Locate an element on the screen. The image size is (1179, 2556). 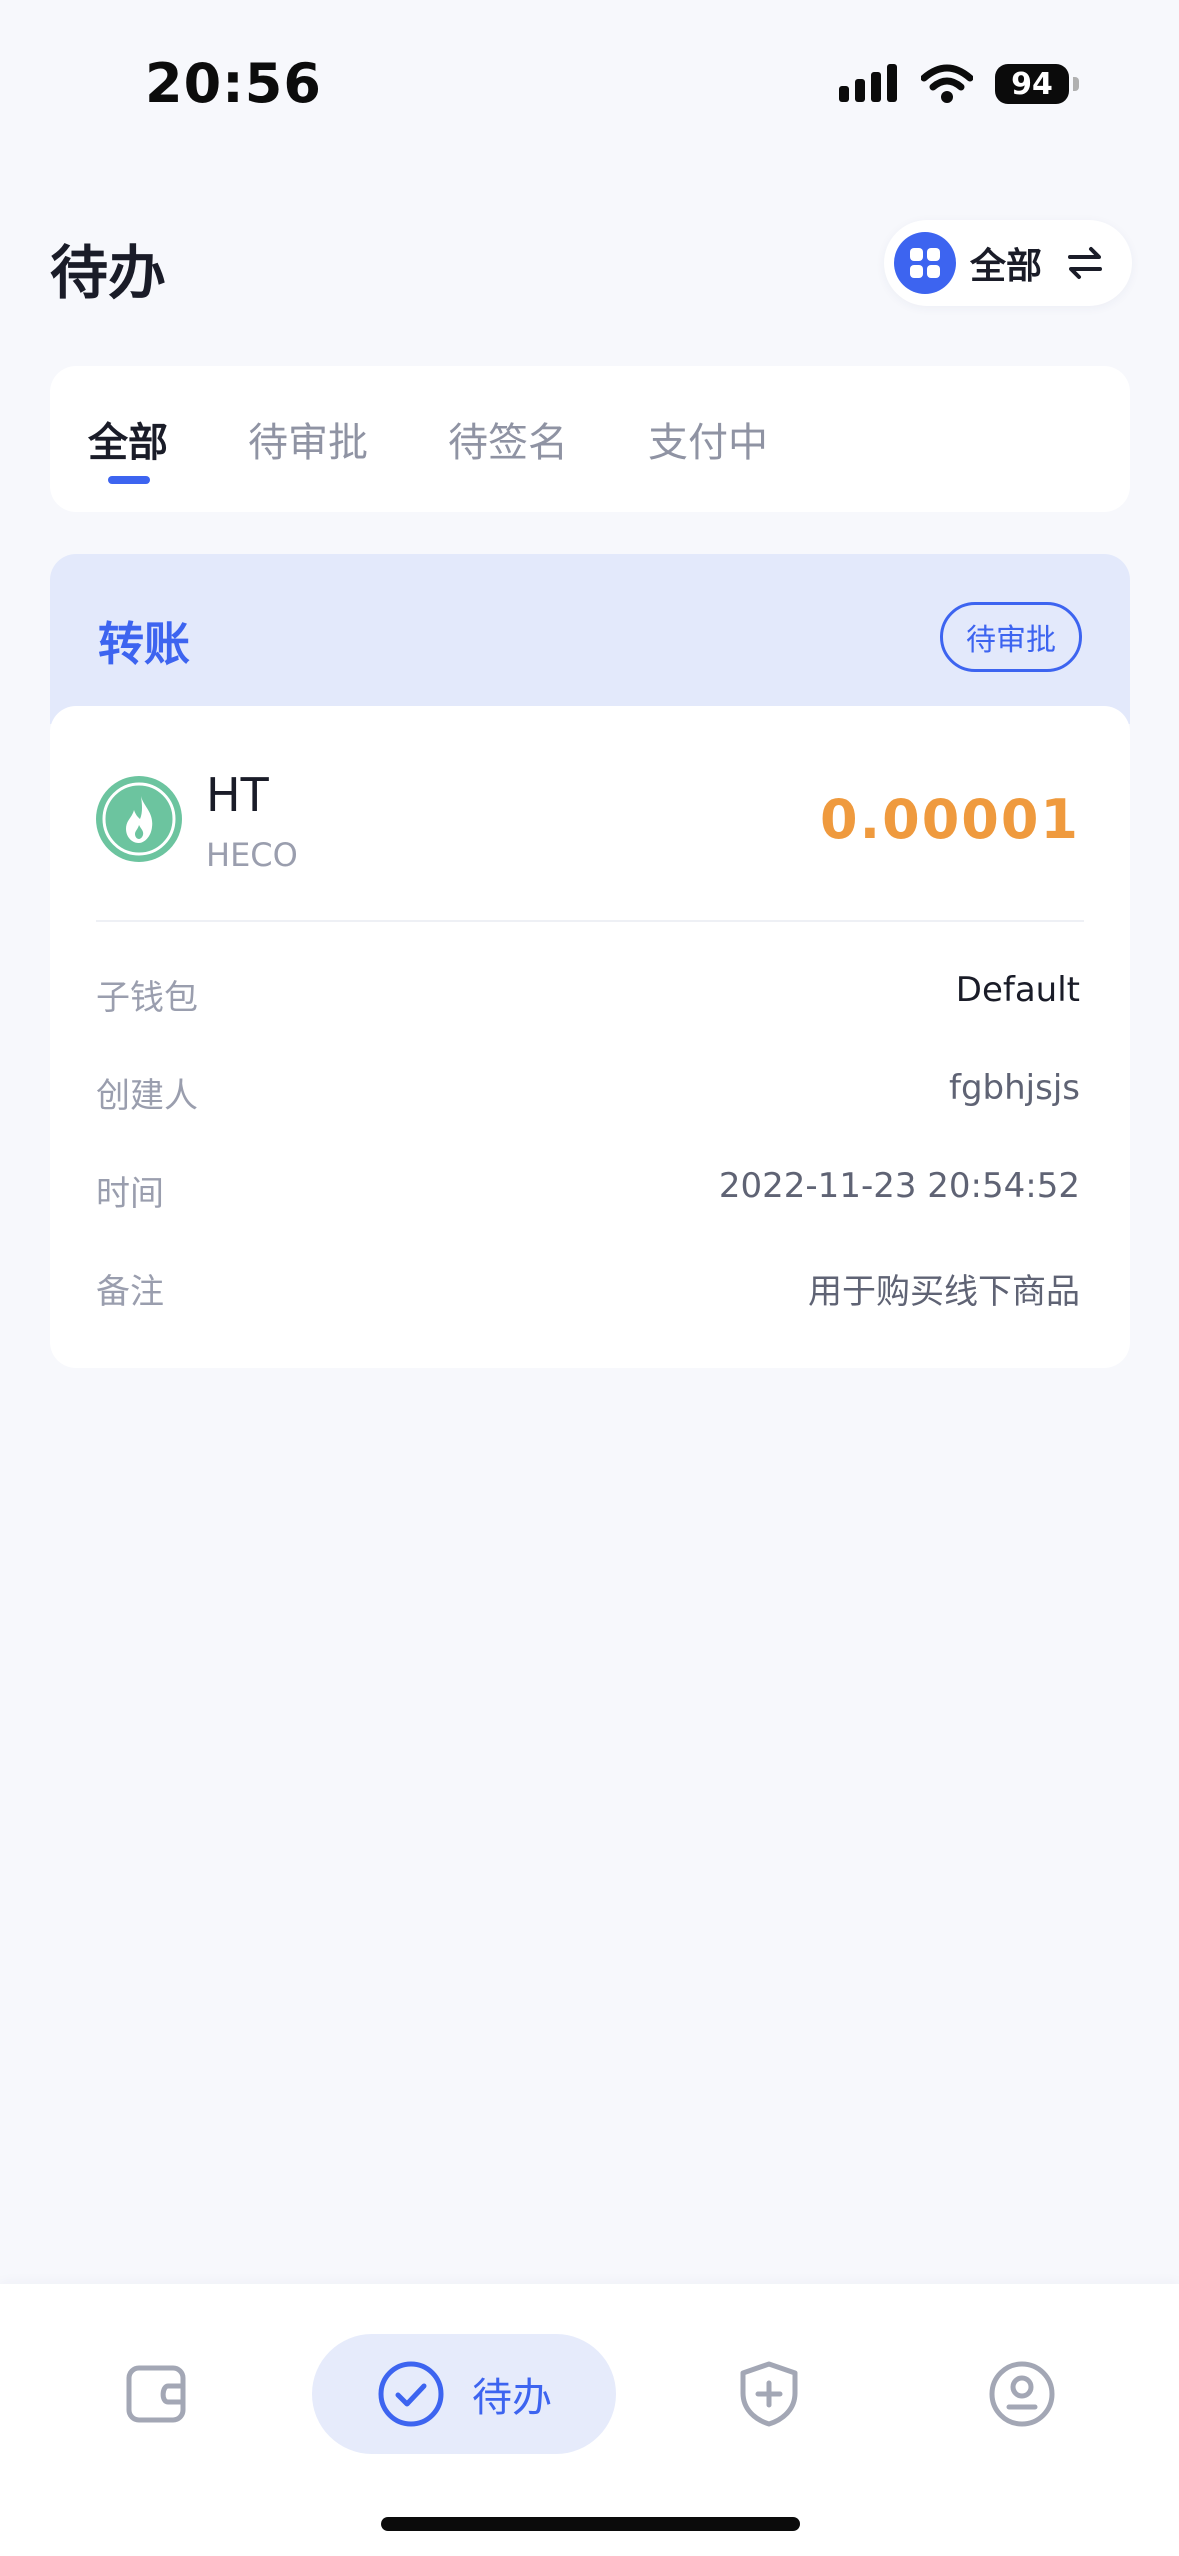
bottom-nav: 待办 is located at coordinates (589, 2420).